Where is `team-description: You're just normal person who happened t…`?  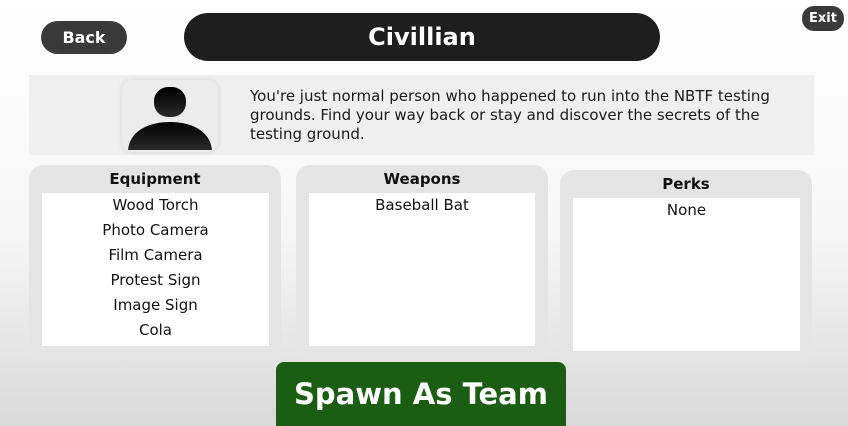 team-description: You're just normal person who happened t… is located at coordinates (510, 115).